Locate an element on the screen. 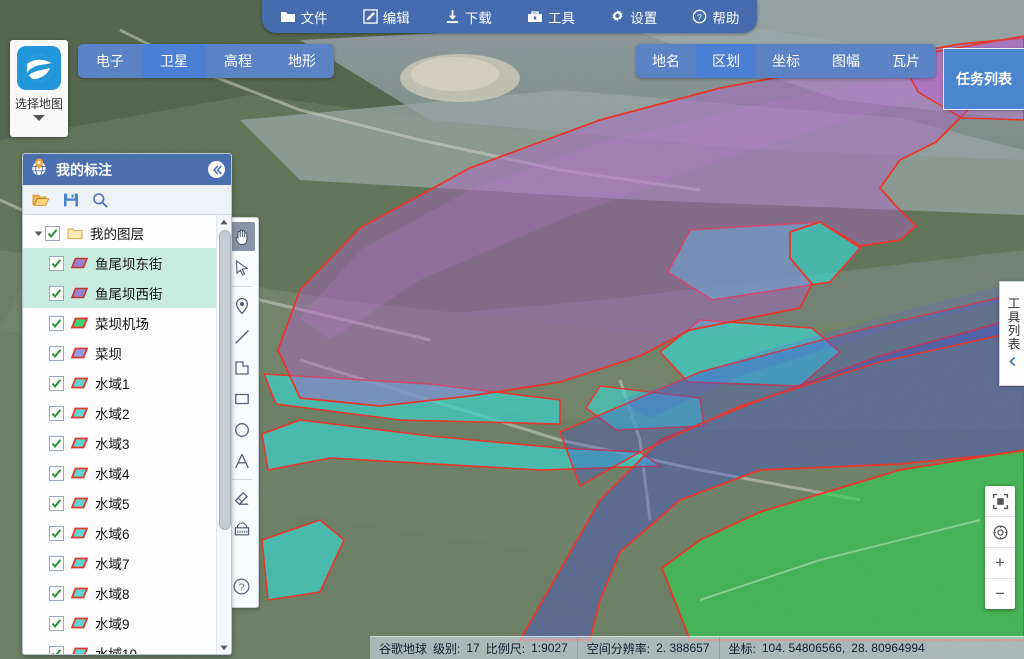 This screenshot has height=659, width=1024. map-controls: + − is located at coordinates (1000, 547).